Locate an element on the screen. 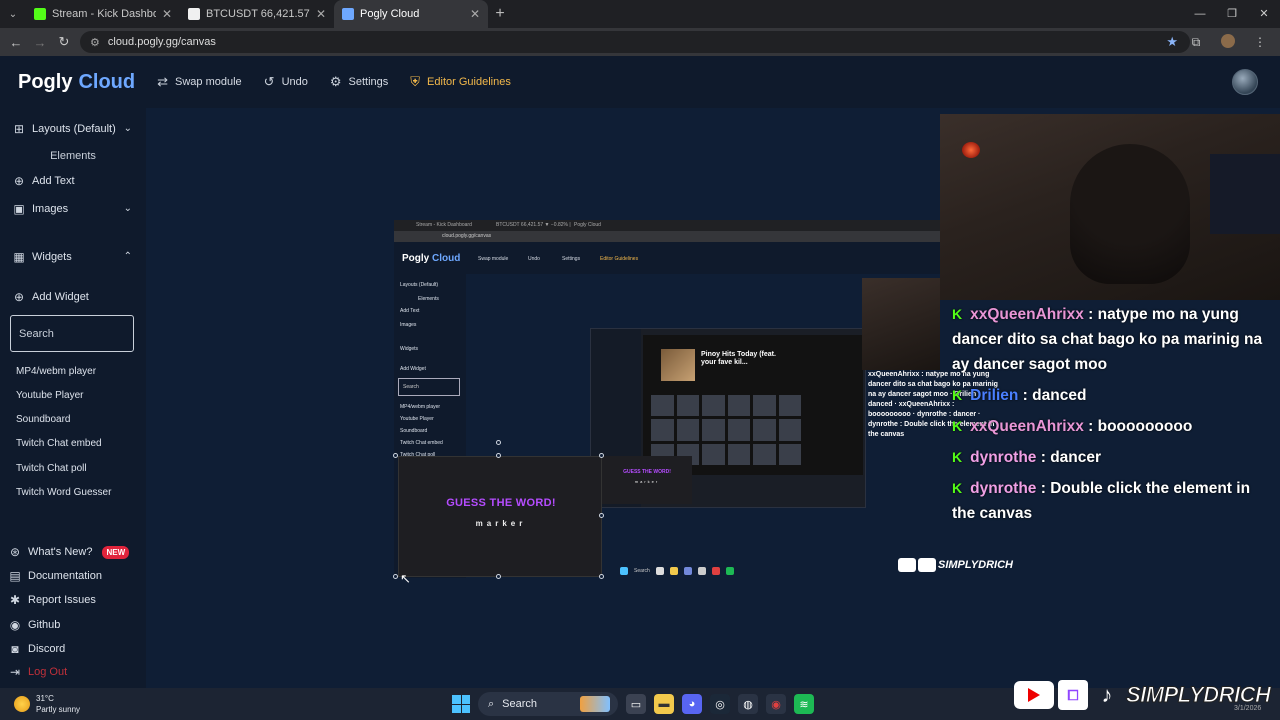  resize-handle-bottom-right is located at coordinates (601, 576).